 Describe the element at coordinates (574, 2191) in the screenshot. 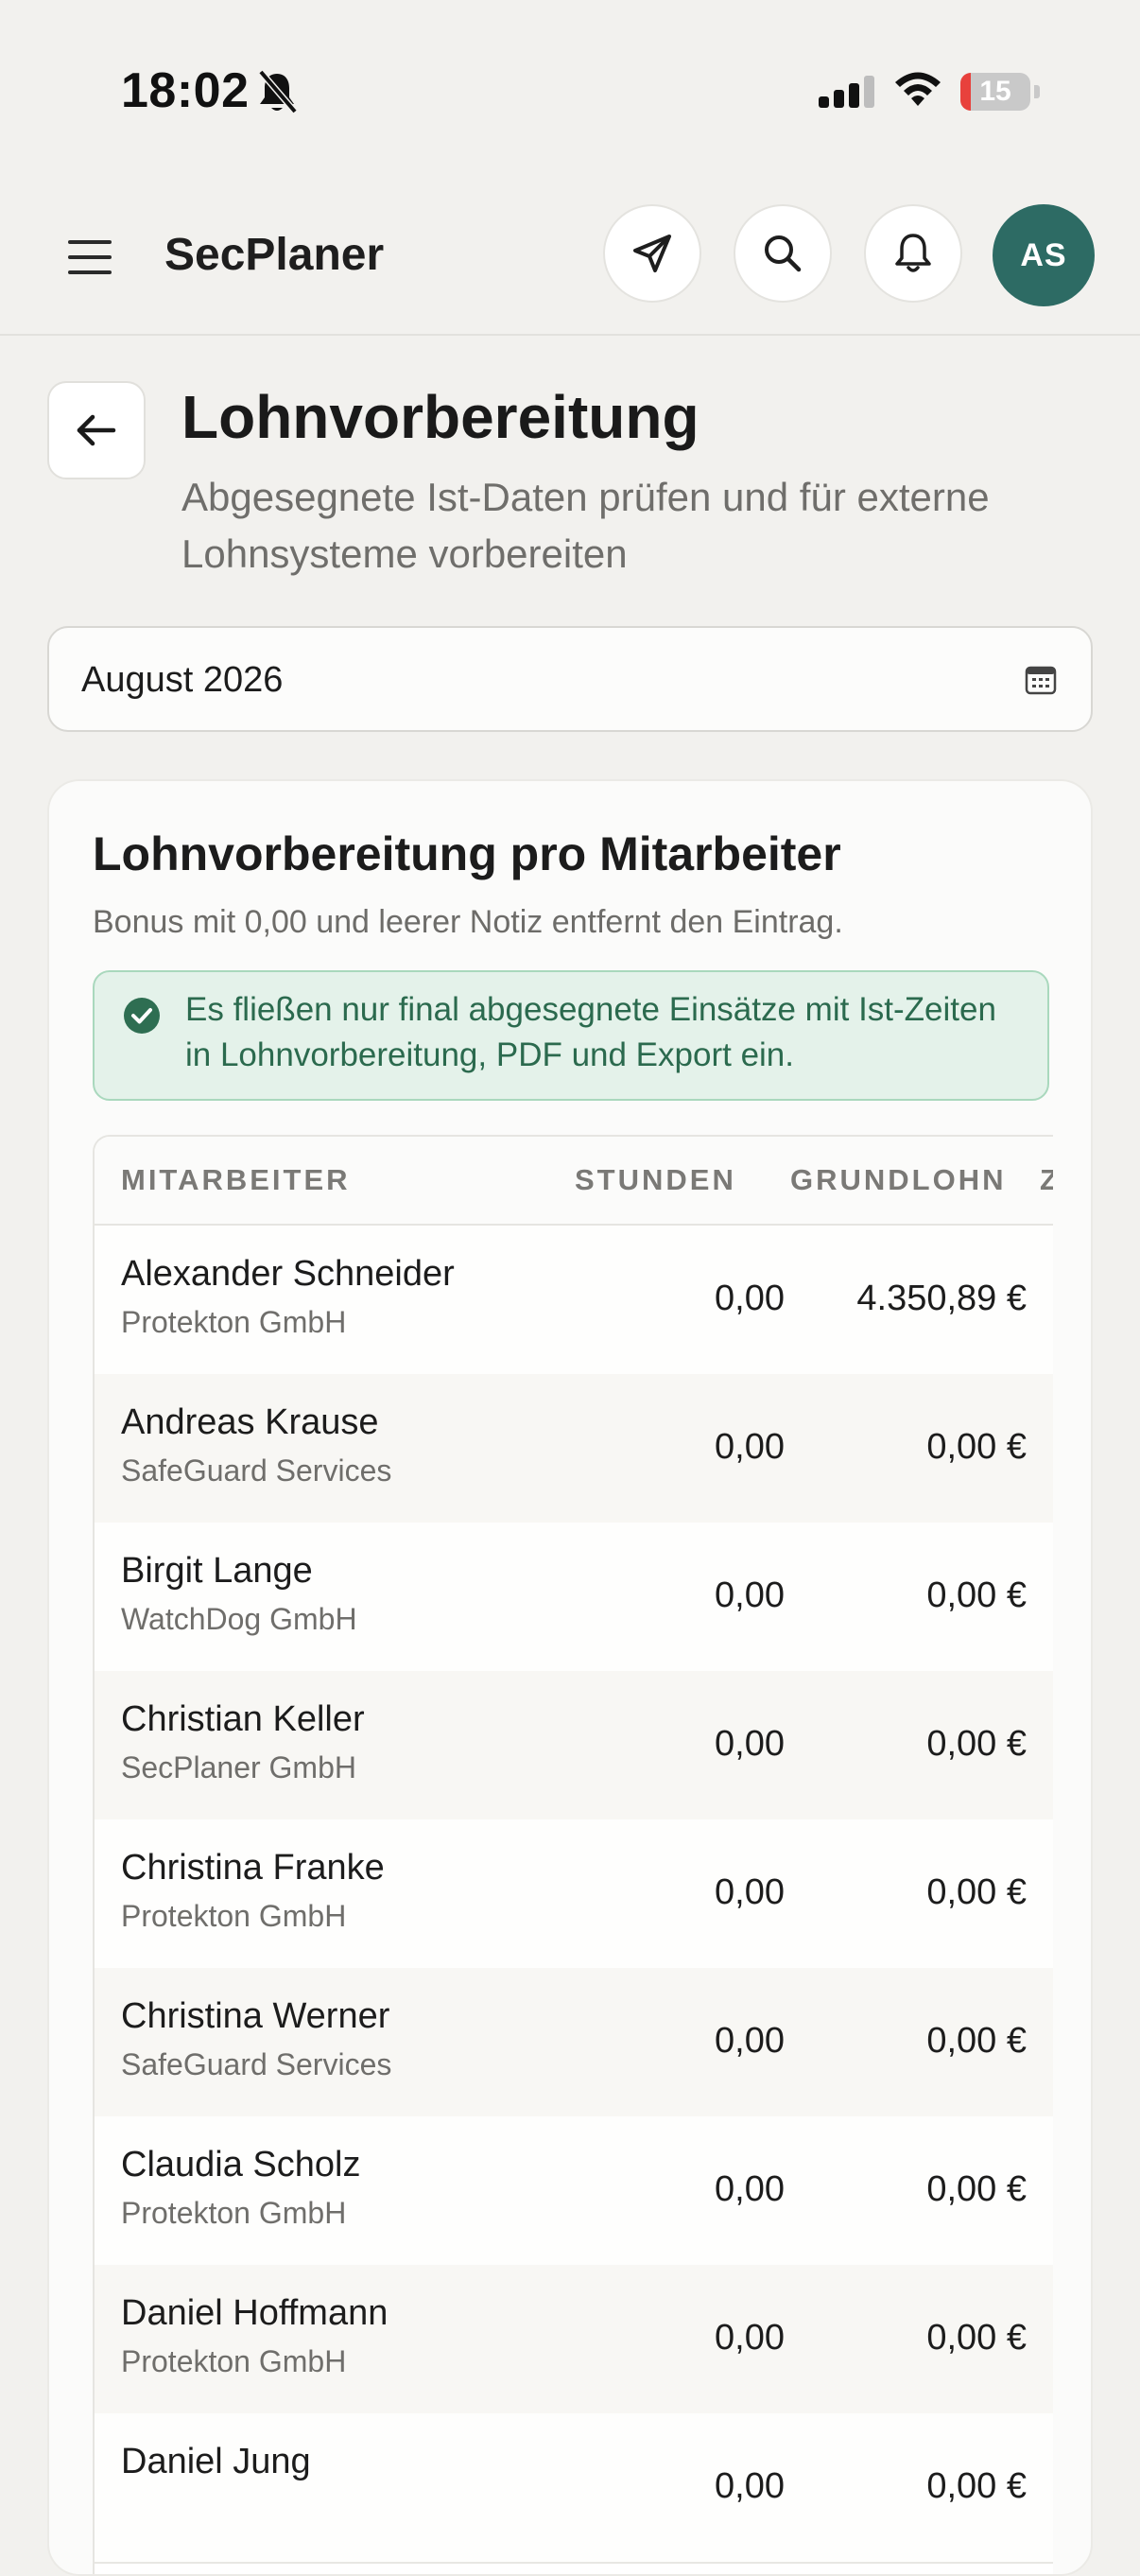

I see `table-row: Claudia Scholz Protekton GmbH 0,00 0,00 €` at that location.